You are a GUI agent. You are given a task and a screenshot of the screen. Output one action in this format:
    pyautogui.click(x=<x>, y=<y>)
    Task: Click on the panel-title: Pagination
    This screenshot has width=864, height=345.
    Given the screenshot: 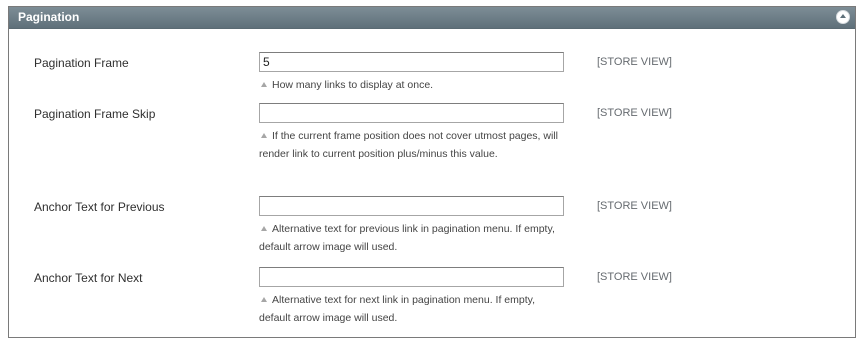 What is the action you would take?
    pyautogui.click(x=49, y=17)
    